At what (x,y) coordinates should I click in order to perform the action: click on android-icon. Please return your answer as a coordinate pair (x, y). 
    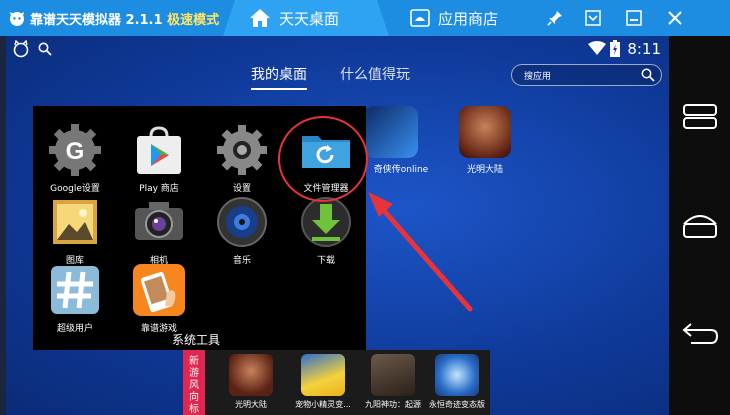
    Looking at the image, I should click on (420, 18).